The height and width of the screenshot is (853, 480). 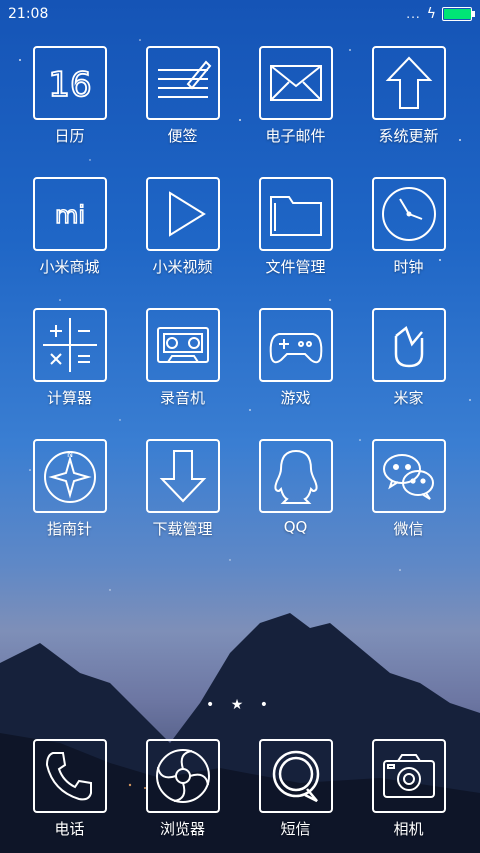 I want to click on app-recorder: 录音机, so click(x=182, y=358).